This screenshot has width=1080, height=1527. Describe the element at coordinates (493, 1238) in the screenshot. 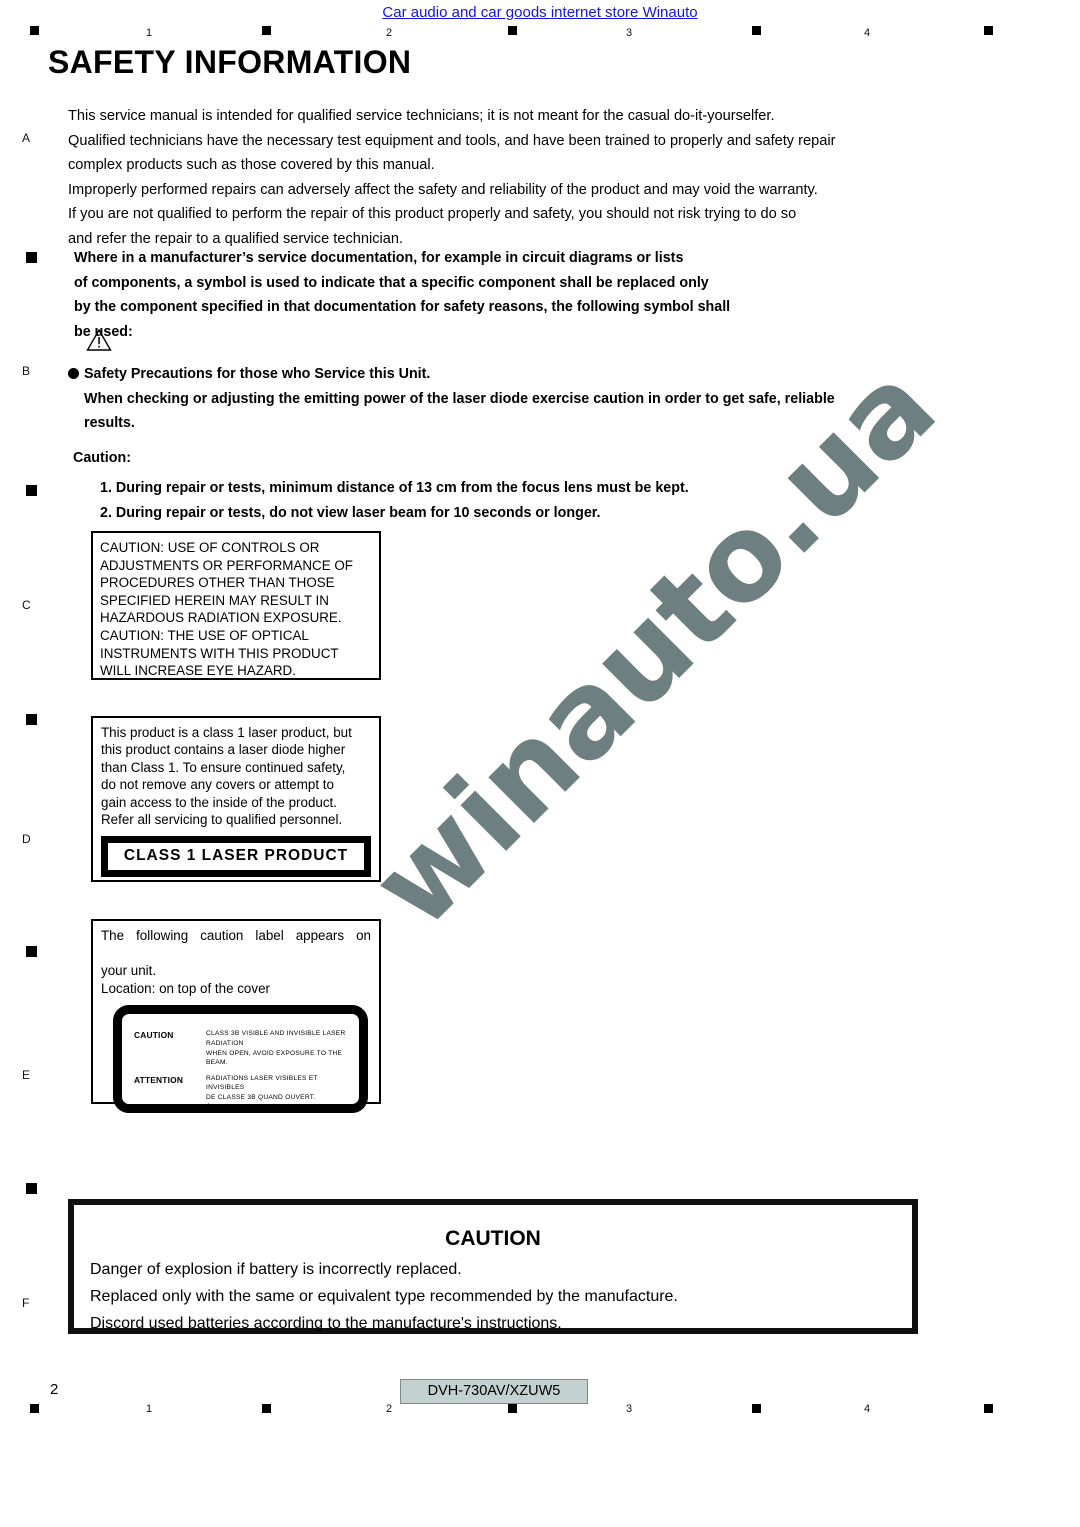

I see `battery-caution-title: CAUTION` at that location.